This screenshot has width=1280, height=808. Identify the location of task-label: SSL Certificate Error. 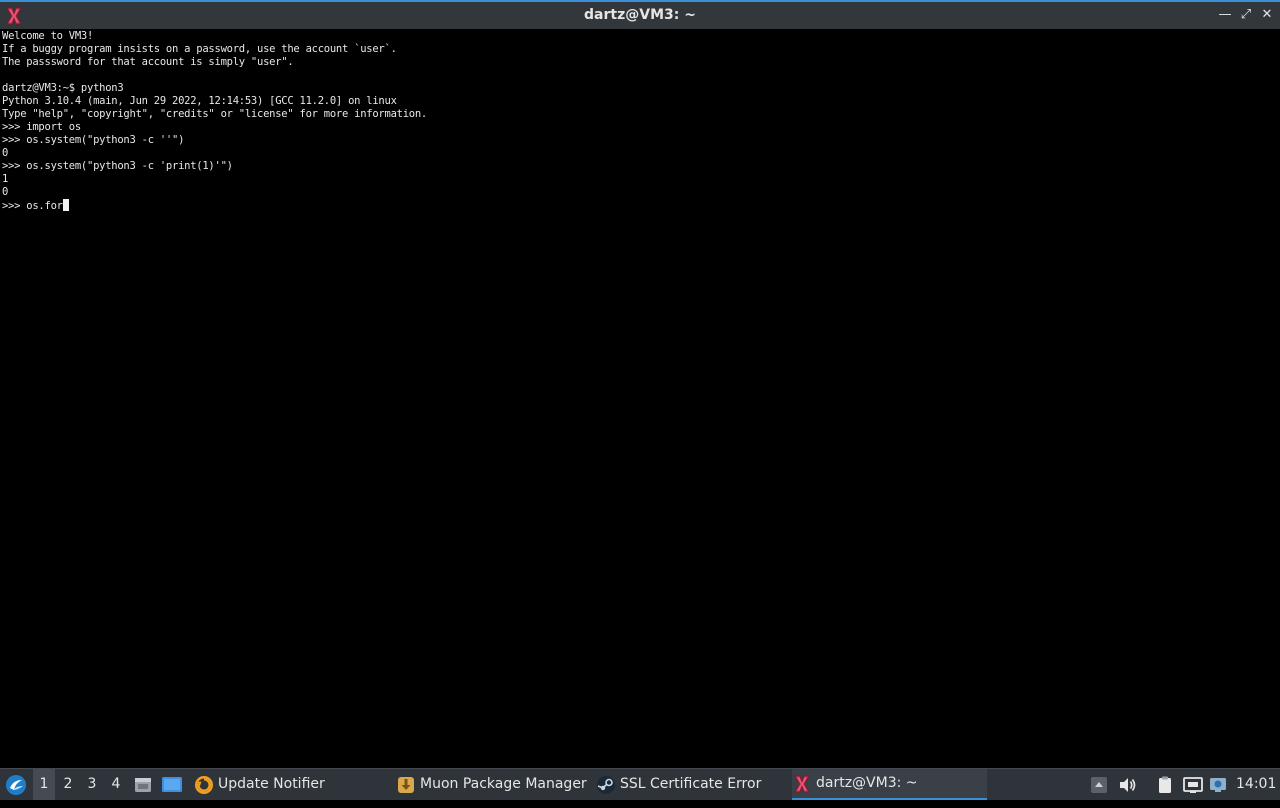
(691, 784).